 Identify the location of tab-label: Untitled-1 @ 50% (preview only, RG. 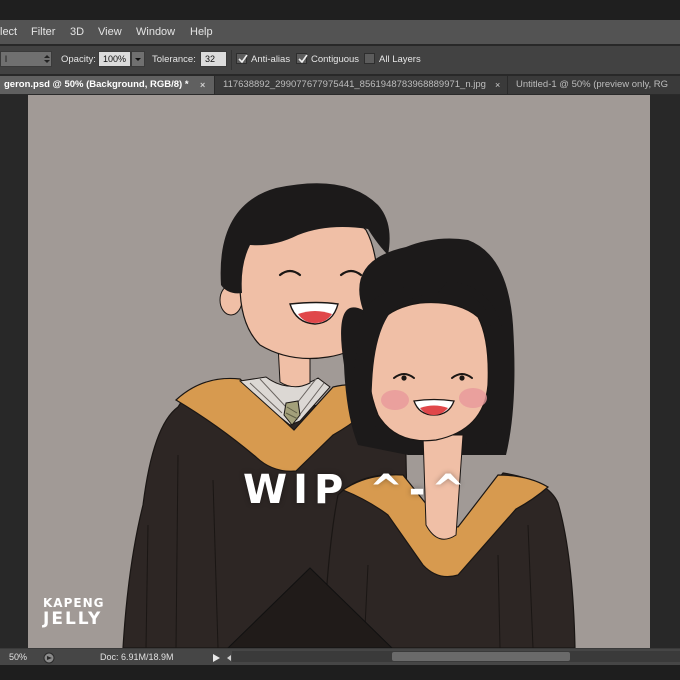
(592, 84).